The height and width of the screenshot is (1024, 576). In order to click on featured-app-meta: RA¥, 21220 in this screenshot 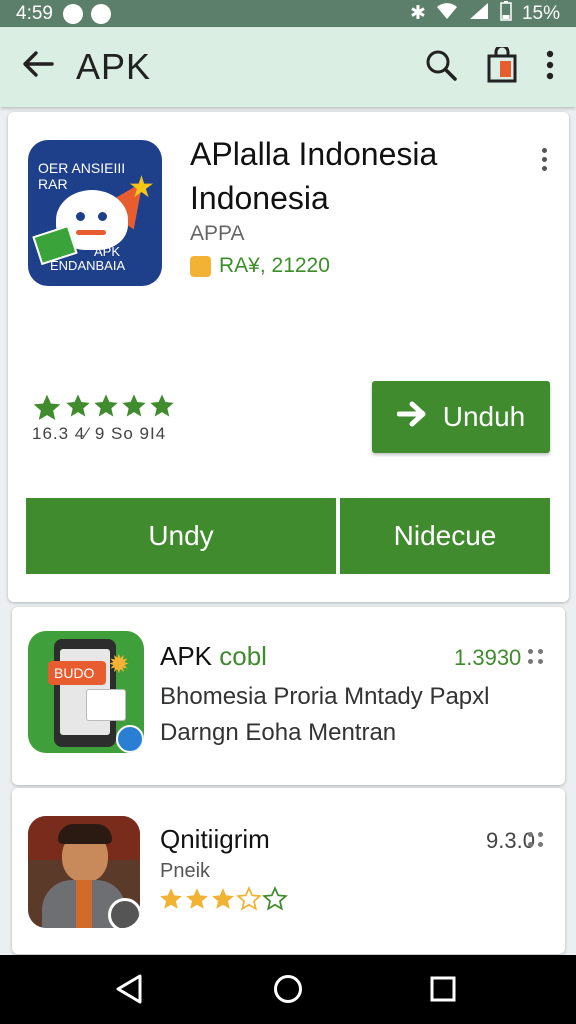, I will do `click(260, 266)`.